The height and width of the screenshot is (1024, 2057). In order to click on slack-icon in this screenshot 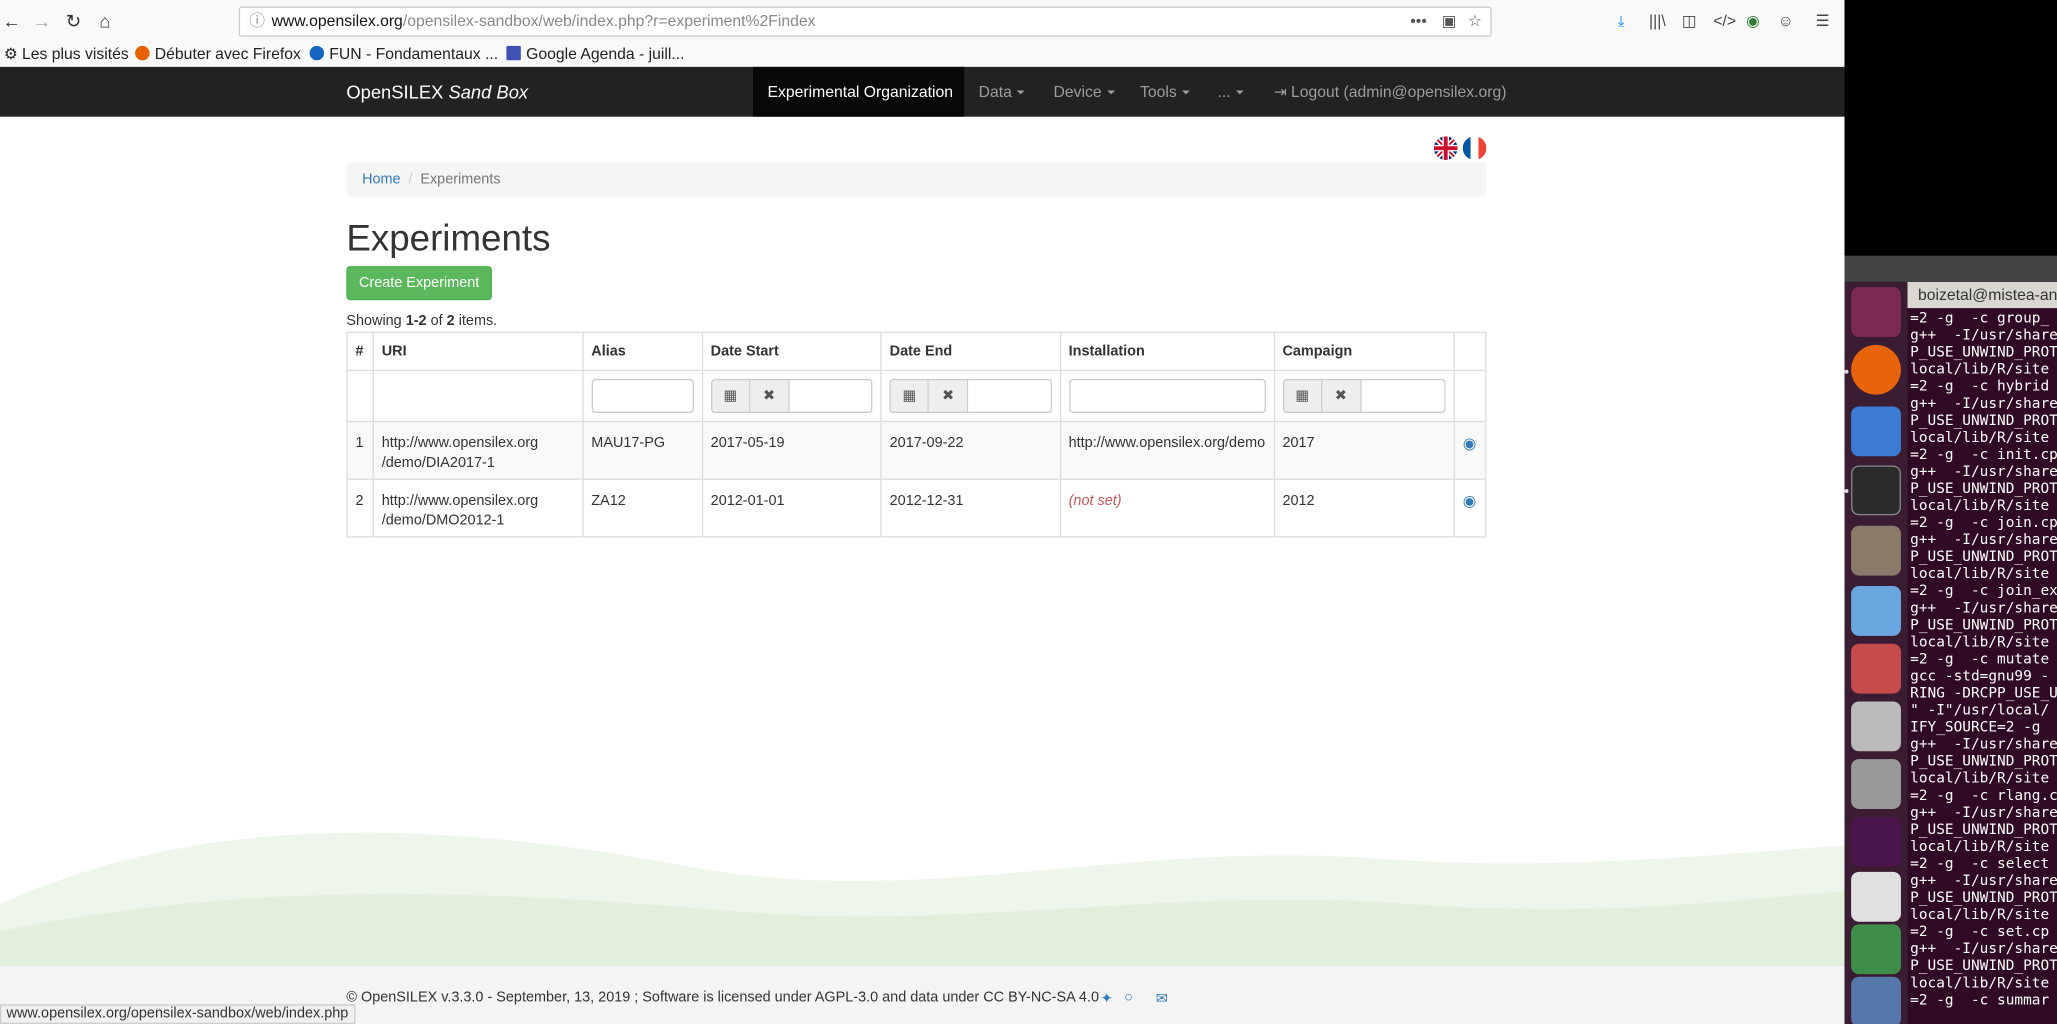, I will do `click(1876, 841)`.